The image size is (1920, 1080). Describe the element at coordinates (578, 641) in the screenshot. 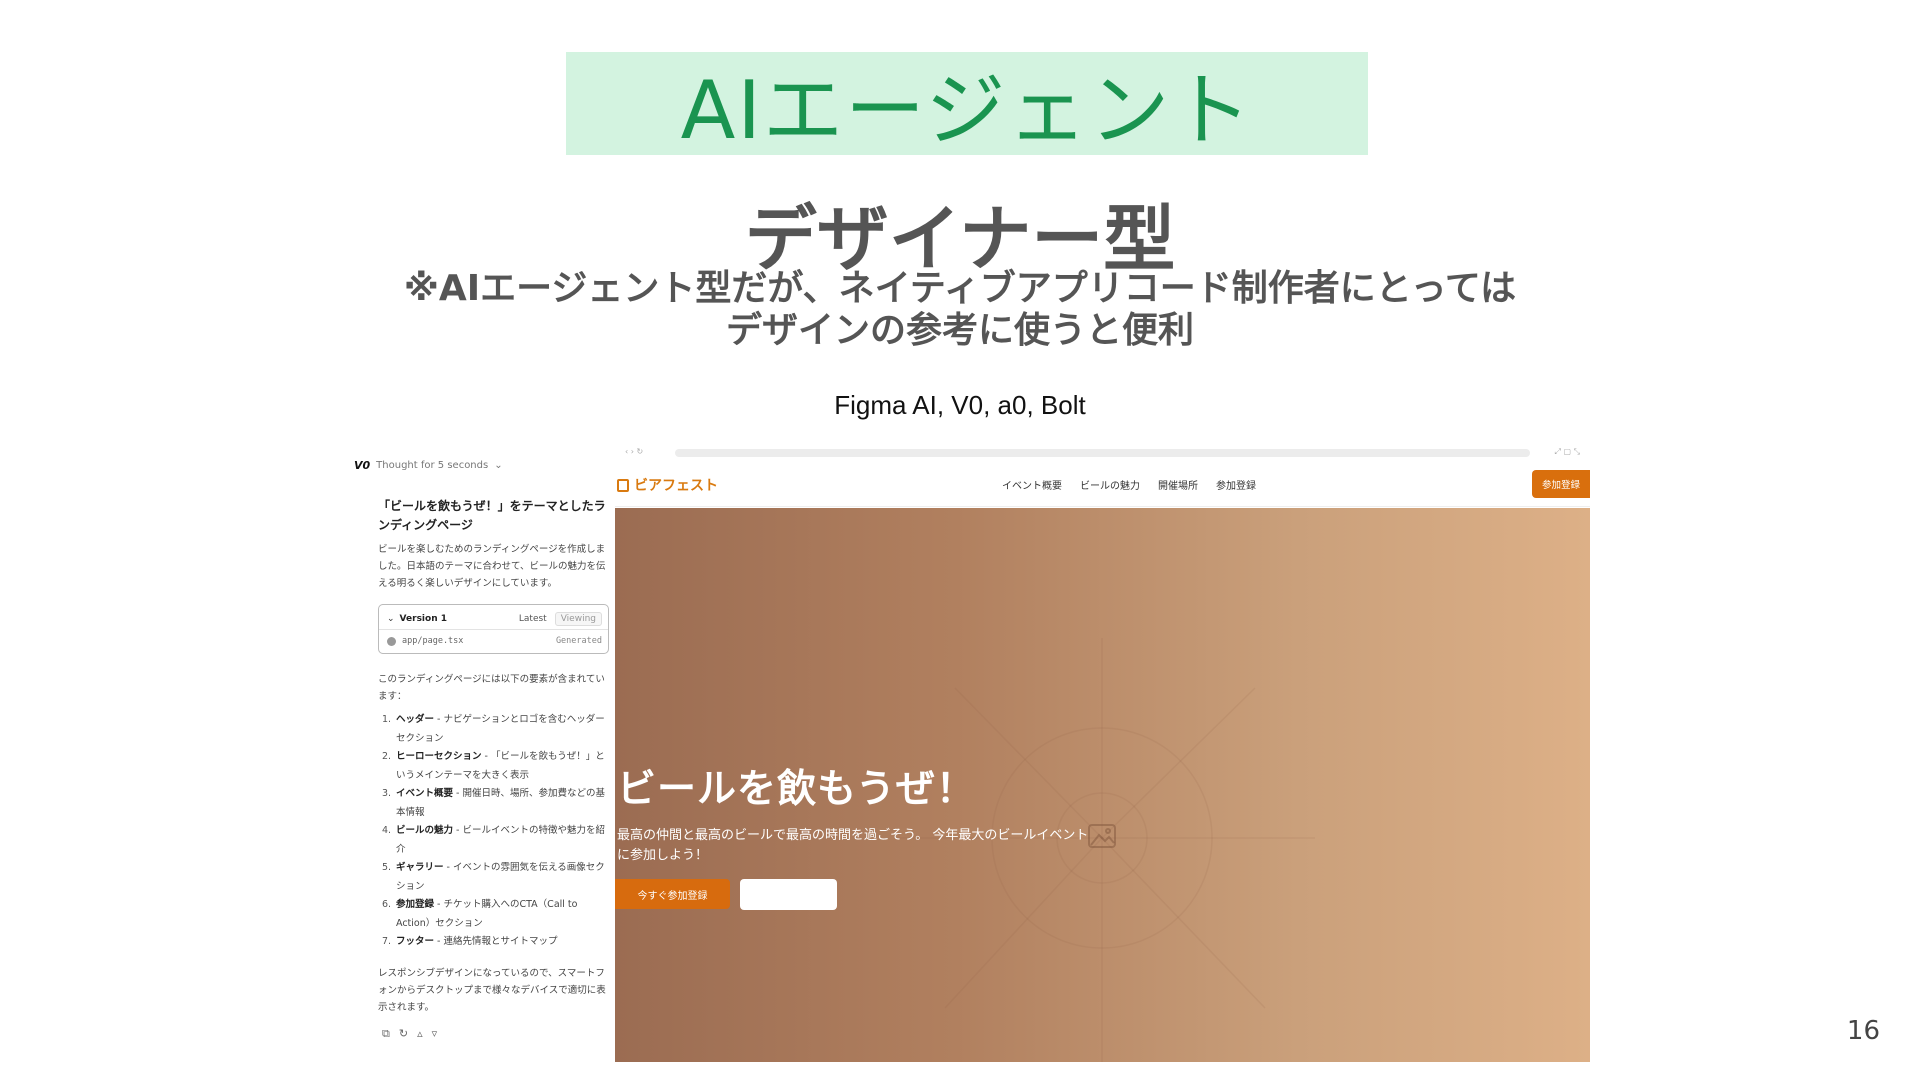

I see `version-status: Generated` at that location.